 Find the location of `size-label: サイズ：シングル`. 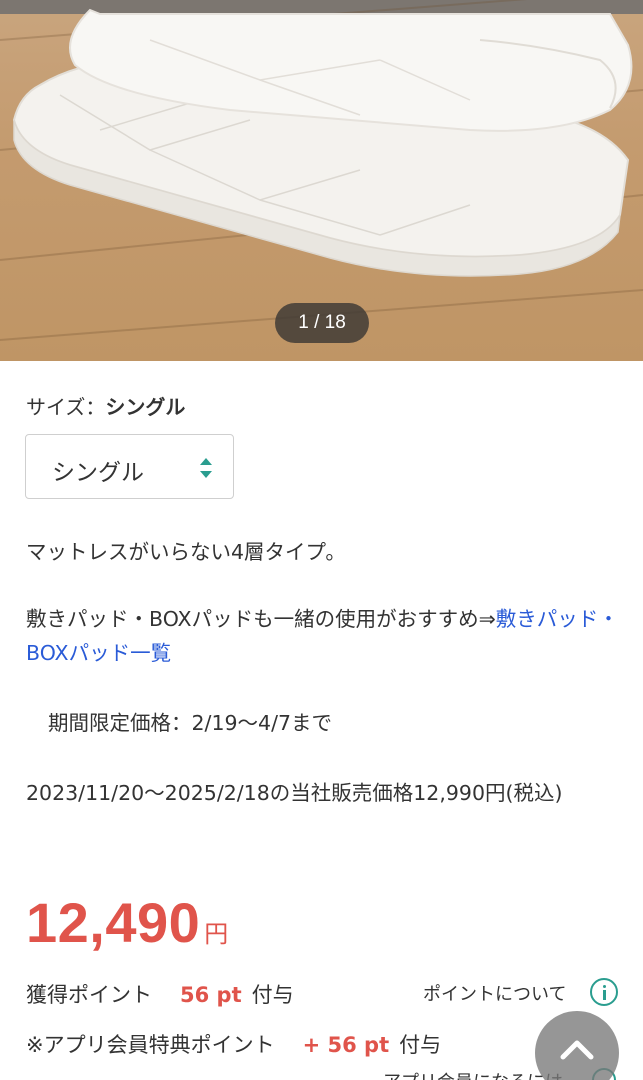

size-label: サイズ：シングル is located at coordinates (105, 405).